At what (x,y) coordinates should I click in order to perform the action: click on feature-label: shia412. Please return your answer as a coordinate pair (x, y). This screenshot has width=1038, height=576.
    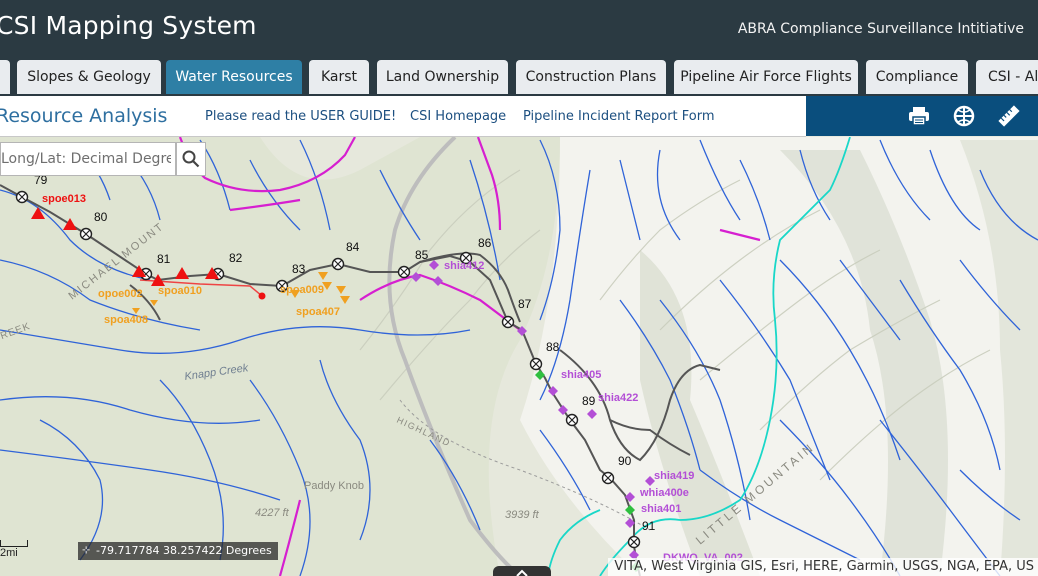
    Looking at the image, I should click on (464, 266).